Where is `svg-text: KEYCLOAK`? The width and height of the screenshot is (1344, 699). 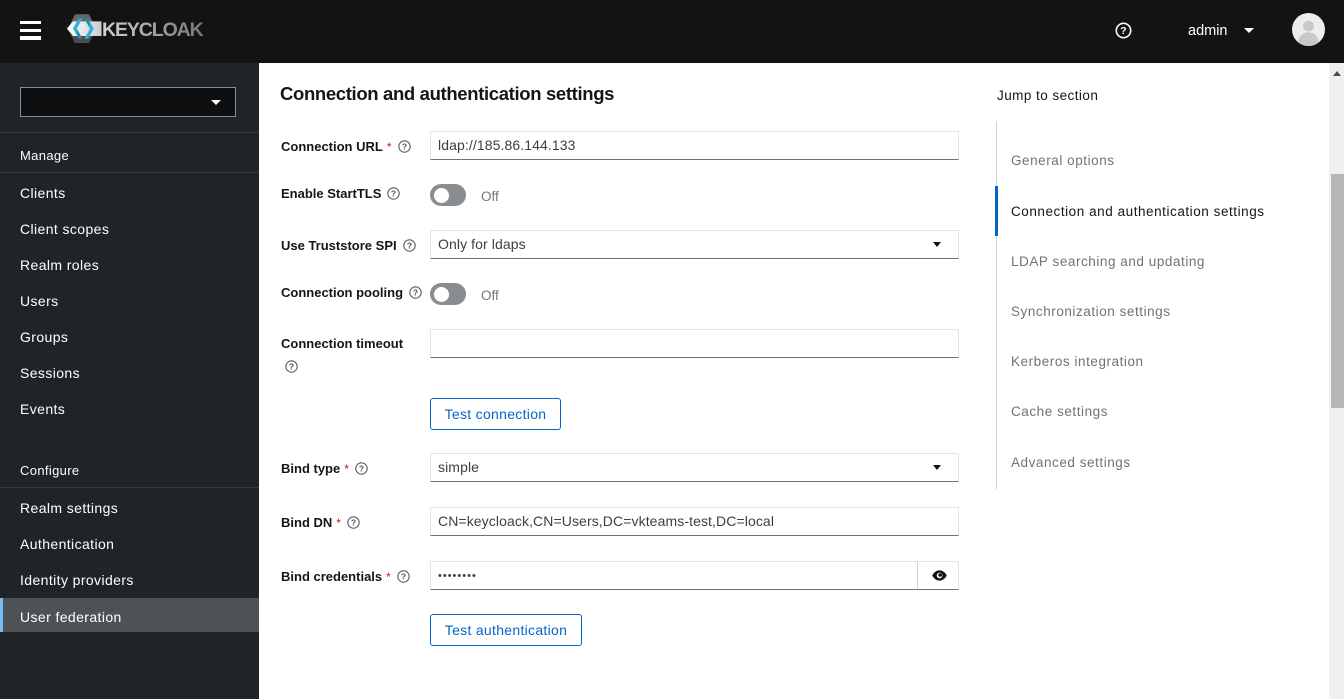
svg-text: KEYCLOAK is located at coordinates (153, 30).